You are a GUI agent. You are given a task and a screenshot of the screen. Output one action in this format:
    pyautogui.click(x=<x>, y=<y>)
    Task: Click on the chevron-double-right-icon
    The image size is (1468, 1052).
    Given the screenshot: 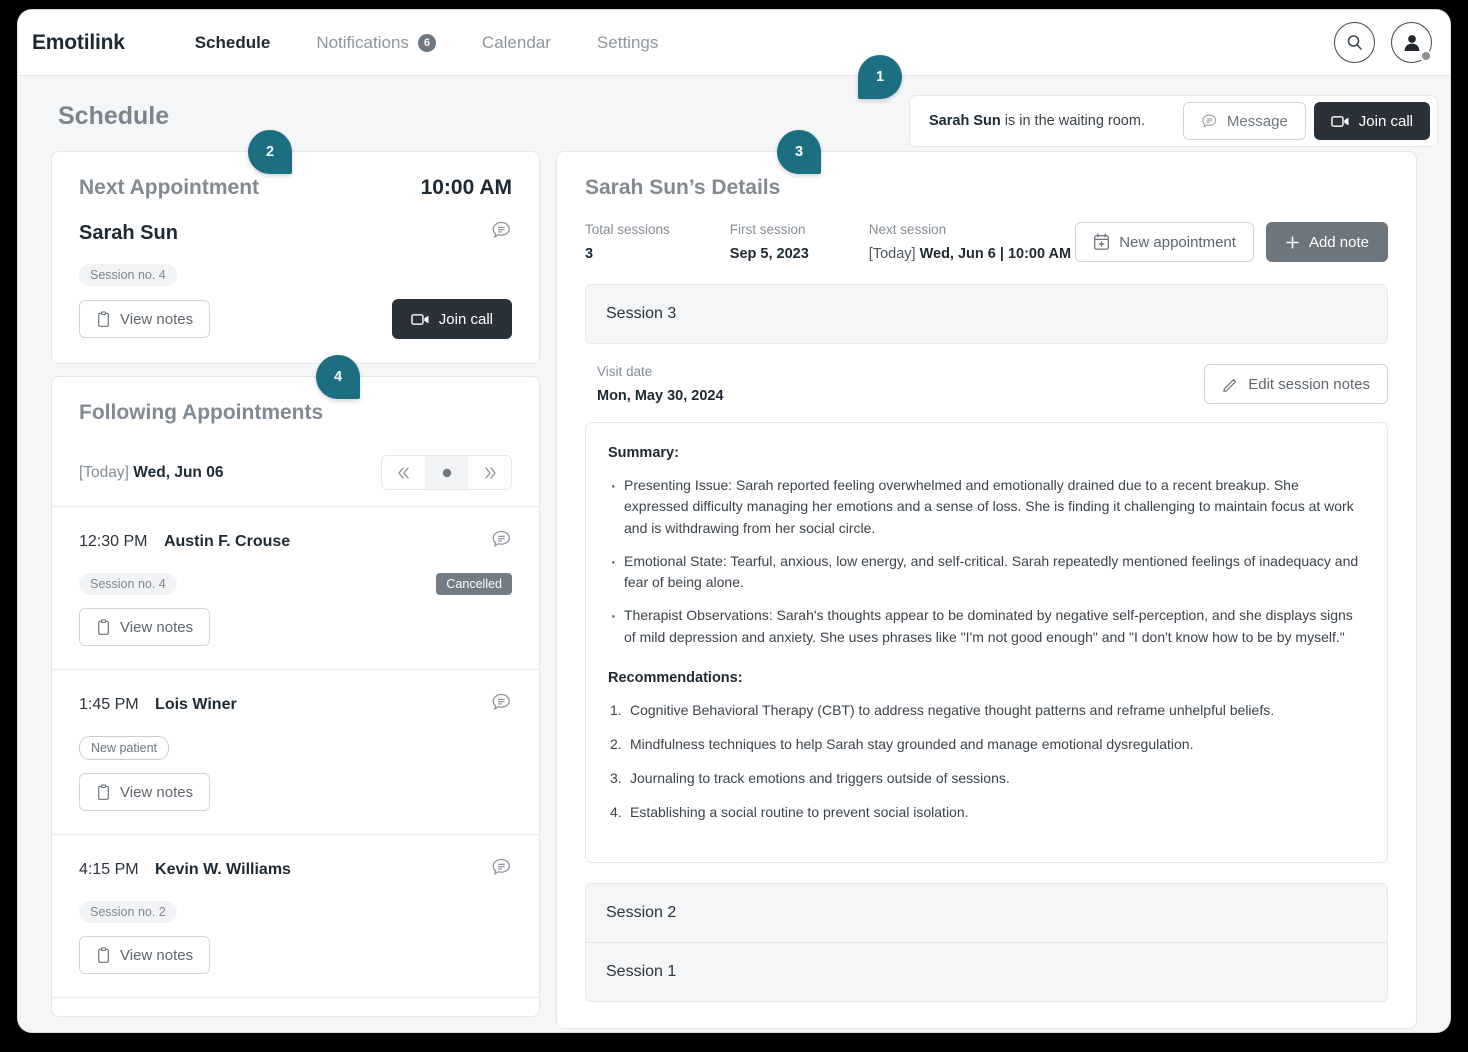 What is the action you would take?
    pyautogui.click(x=490, y=472)
    